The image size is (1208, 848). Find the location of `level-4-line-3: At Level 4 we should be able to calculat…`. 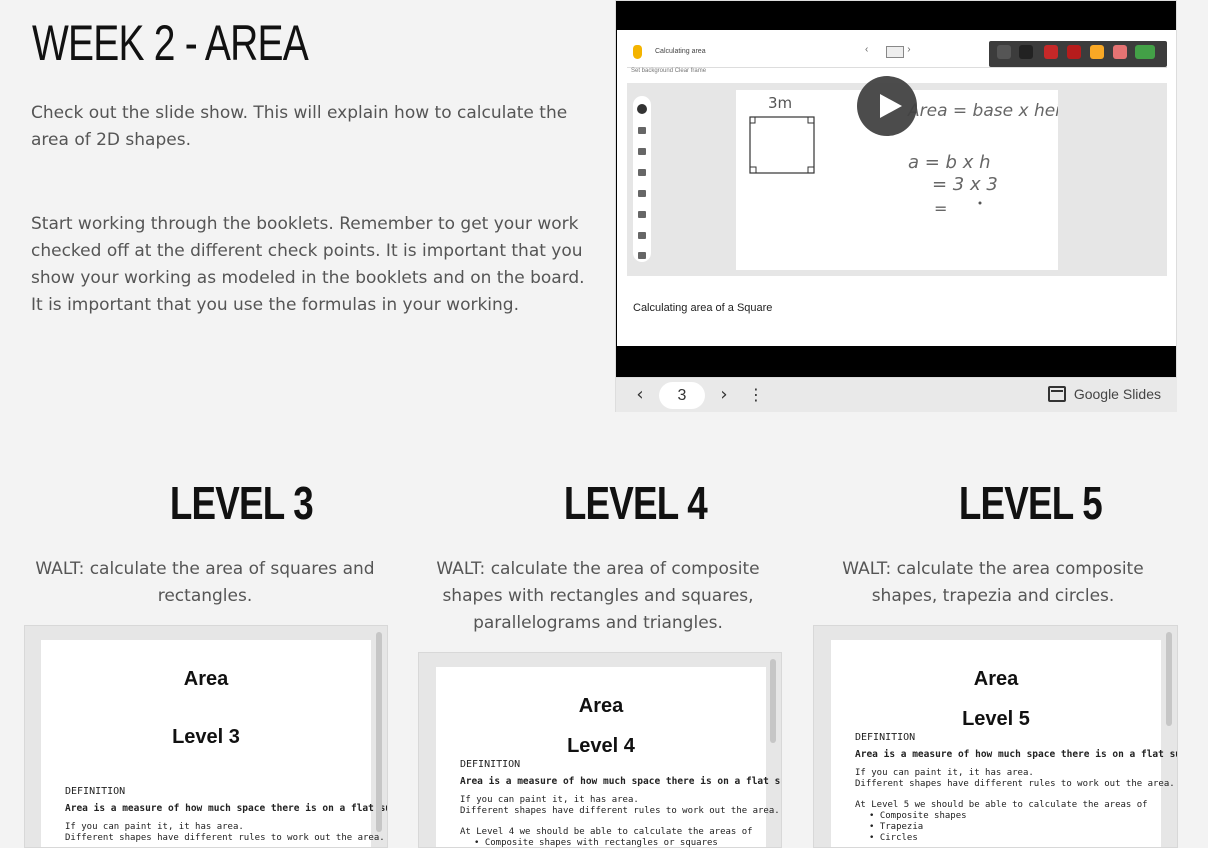

level-4-line-3: At Level 4 we should be able to calculat… is located at coordinates (606, 832).